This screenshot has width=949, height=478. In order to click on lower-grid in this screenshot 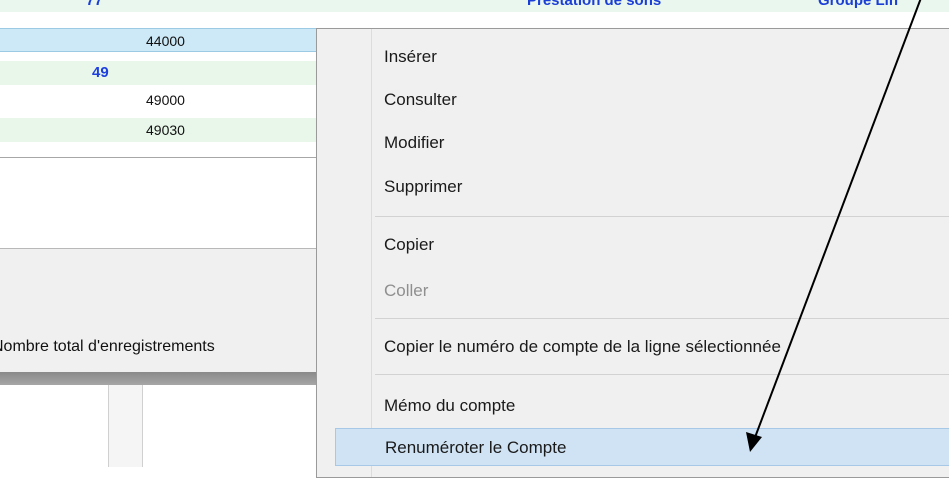, I will do `click(158, 426)`.